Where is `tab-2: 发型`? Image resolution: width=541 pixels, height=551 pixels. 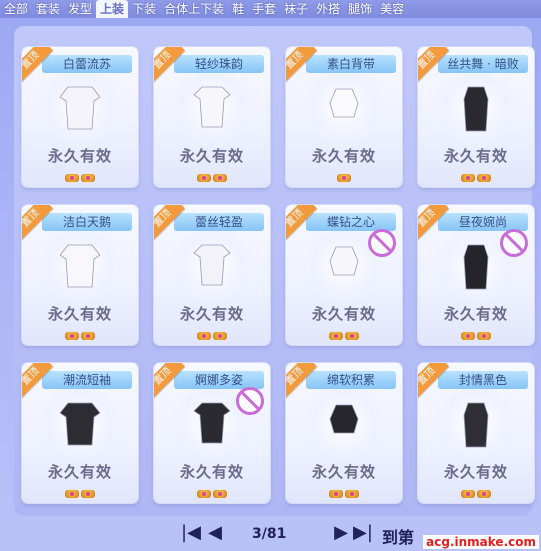 tab-2: 发型 is located at coordinates (80, 9).